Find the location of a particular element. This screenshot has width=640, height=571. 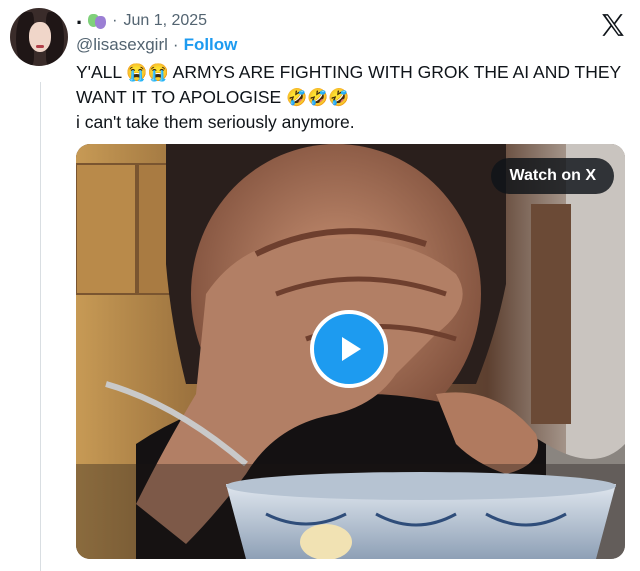

text-segment: Y'ALL is located at coordinates (99, 72).